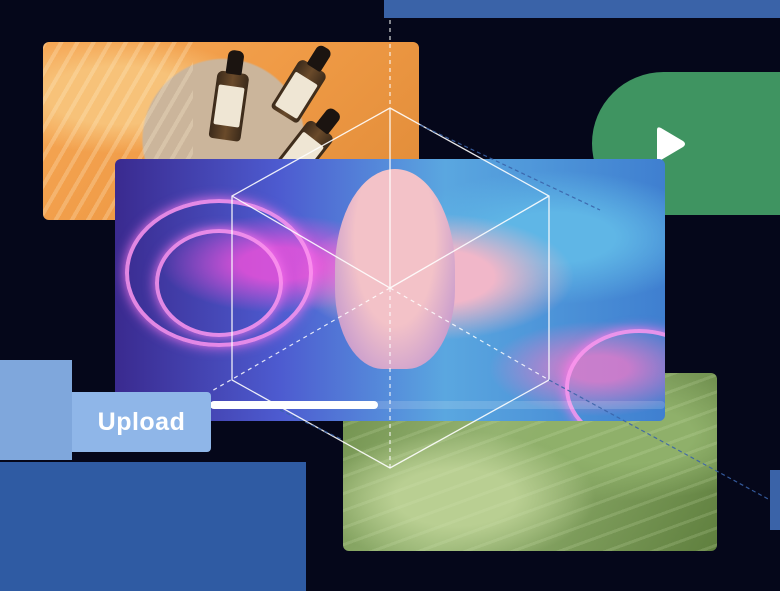 This screenshot has height=591, width=780. Describe the element at coordinates (294, 405) in the screenshot. I see `upload-progress-fill` at that location.